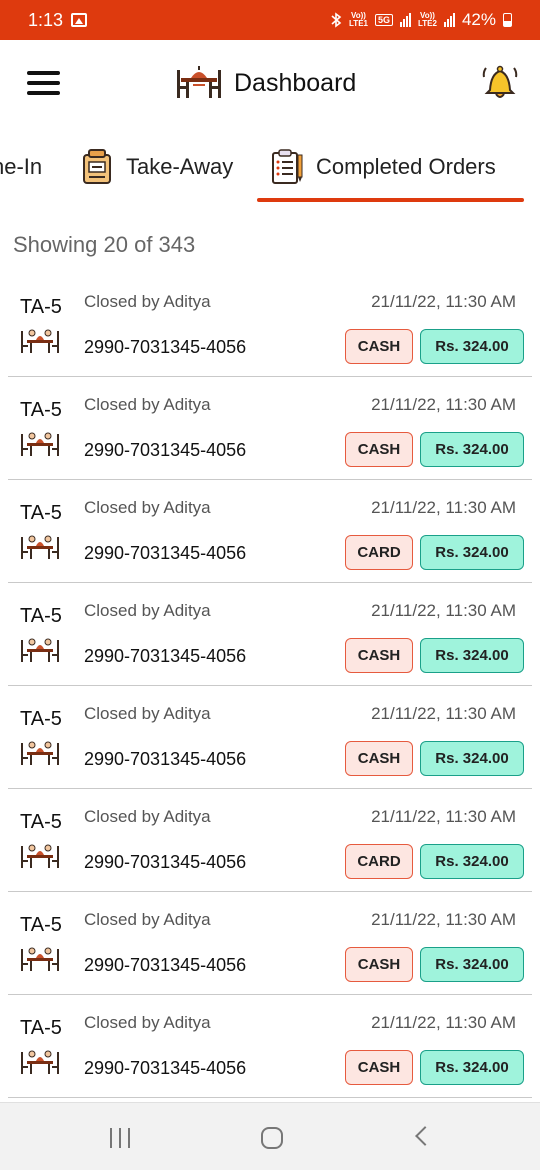 This screenshot has height=1170, width=540. I want to click on battery-percent: 42%, so click(478, 19).